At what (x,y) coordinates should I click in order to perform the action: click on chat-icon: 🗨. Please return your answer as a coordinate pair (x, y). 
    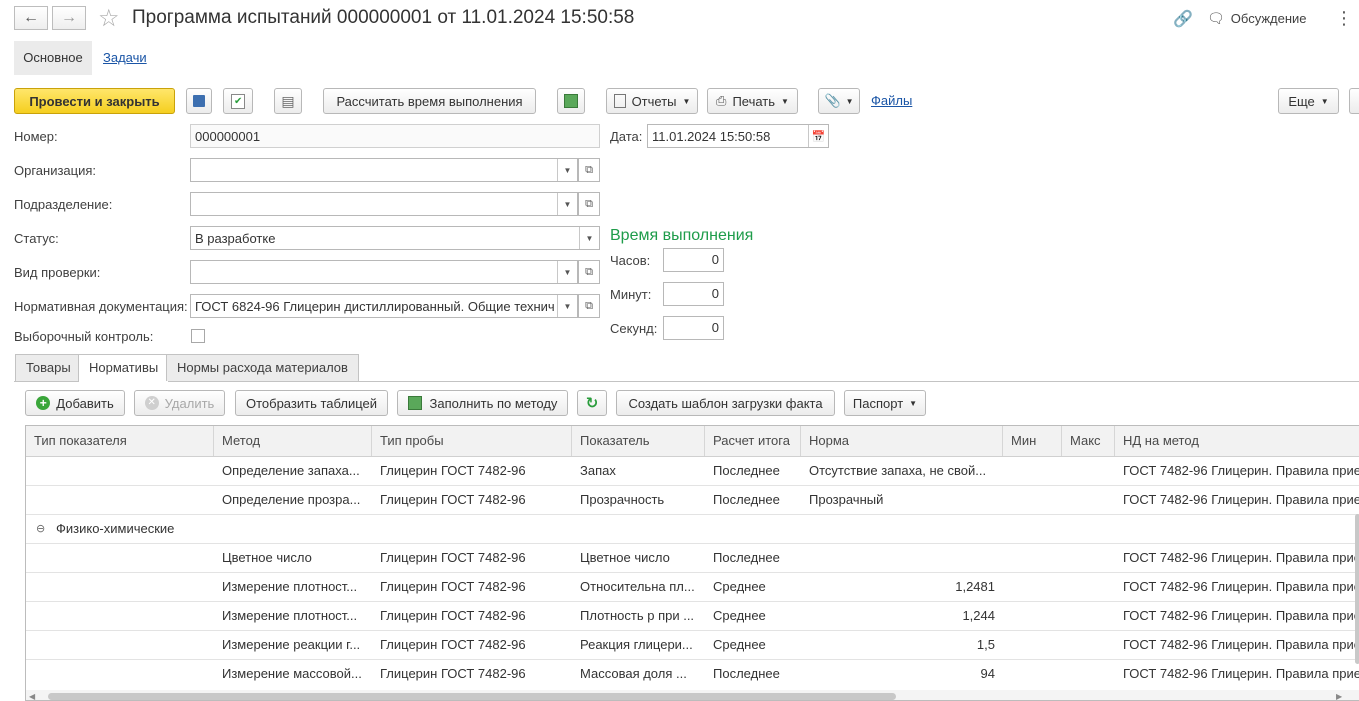
    Looking at the image, I should click on (1216, 18).